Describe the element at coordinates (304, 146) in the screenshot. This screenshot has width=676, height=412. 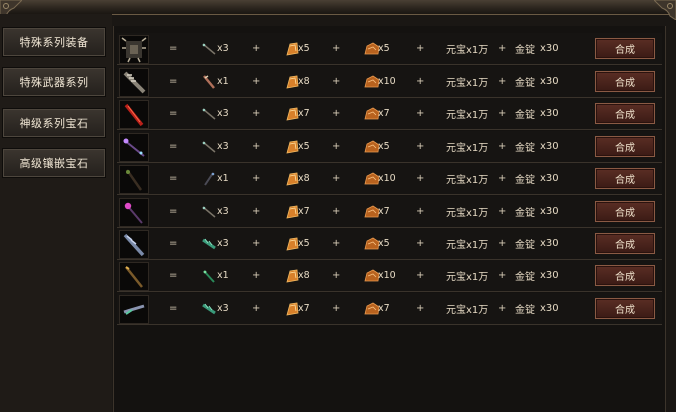
I see `material-2-qty: x5` at that location.